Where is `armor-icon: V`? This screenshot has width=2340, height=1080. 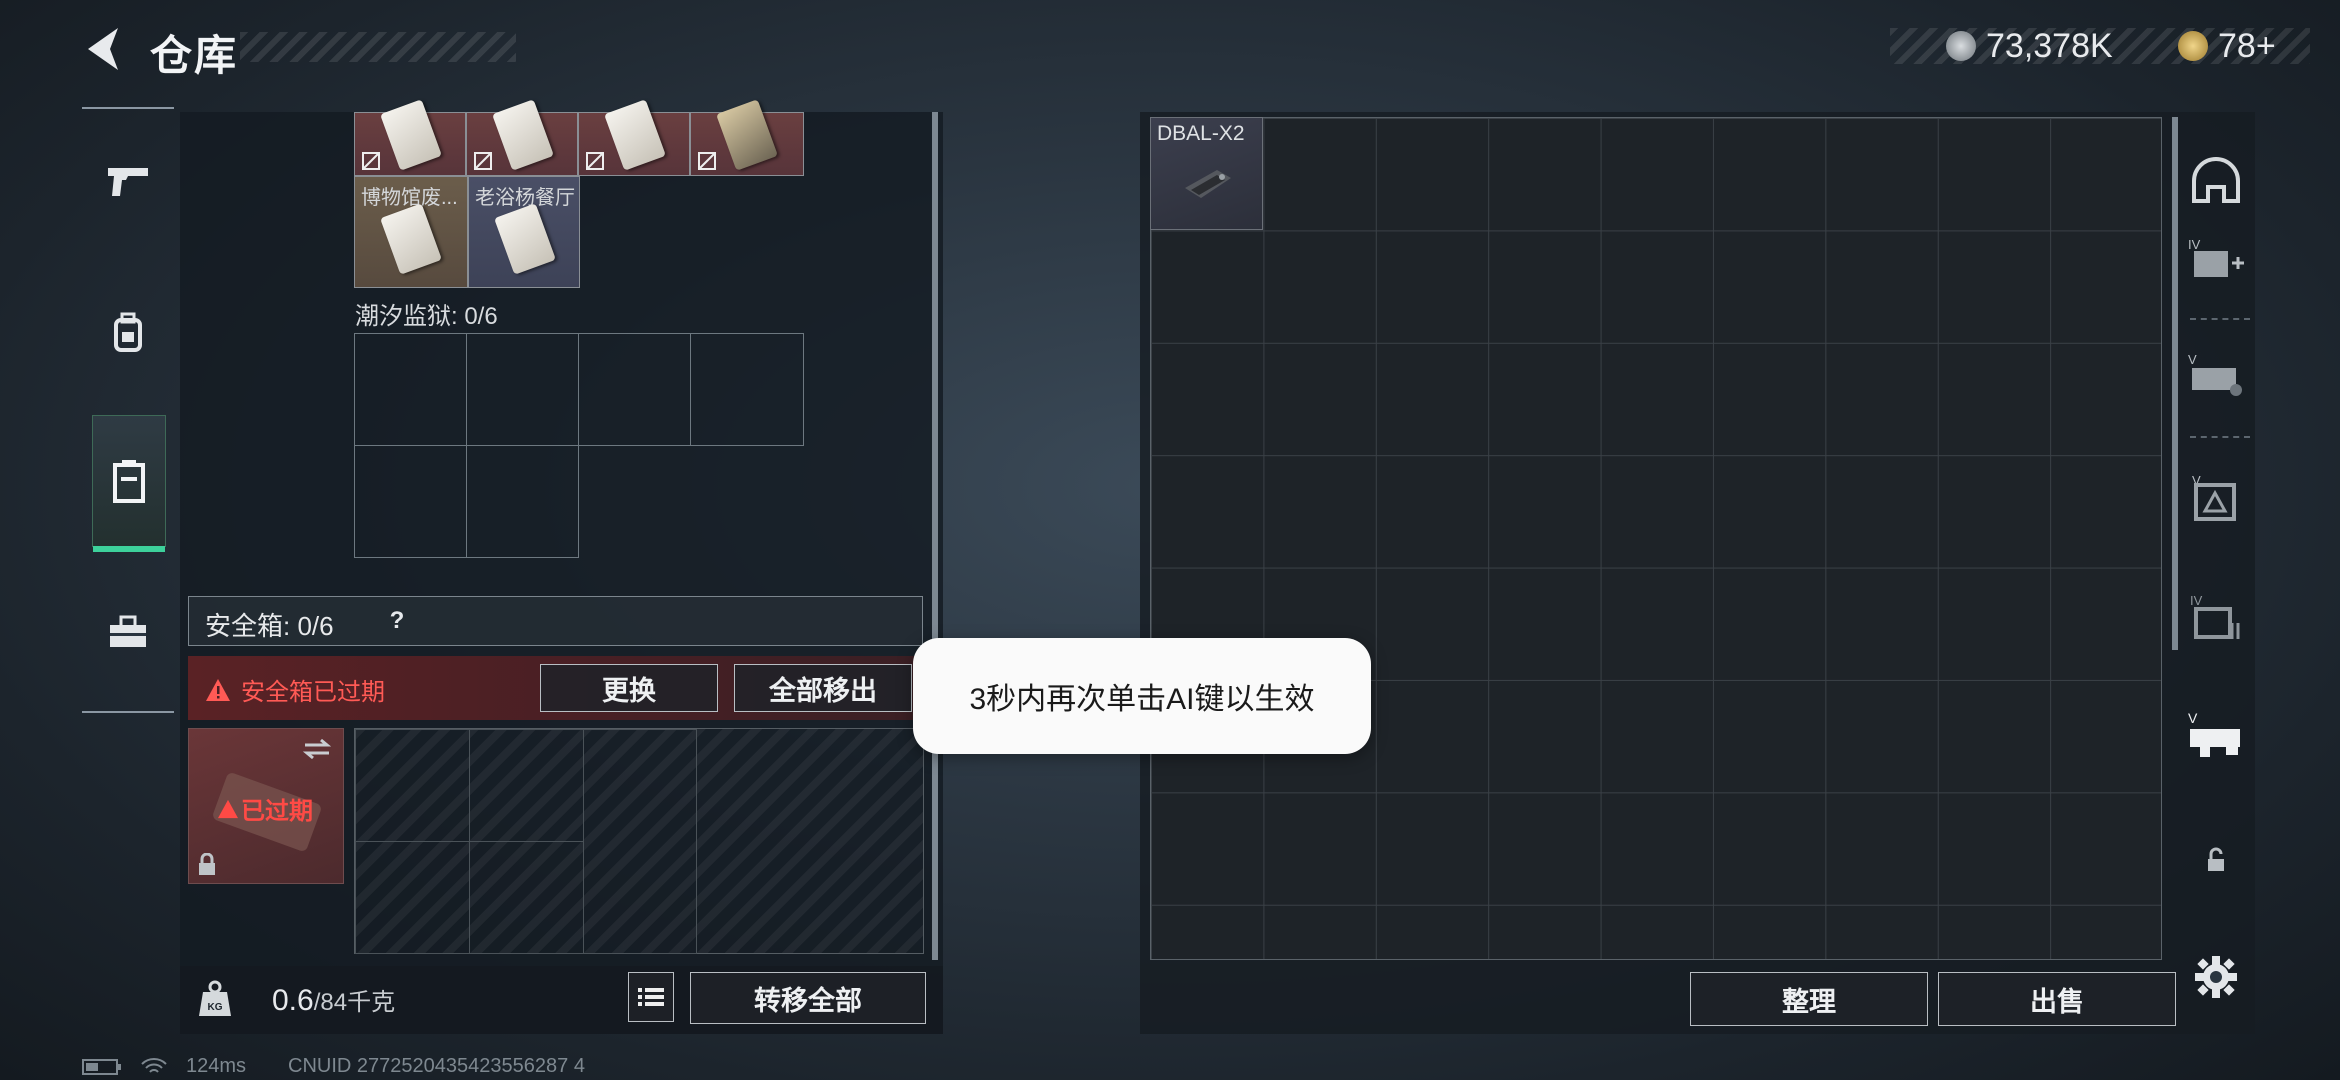
armor-icon: V is located at coordinates (2214, 497).